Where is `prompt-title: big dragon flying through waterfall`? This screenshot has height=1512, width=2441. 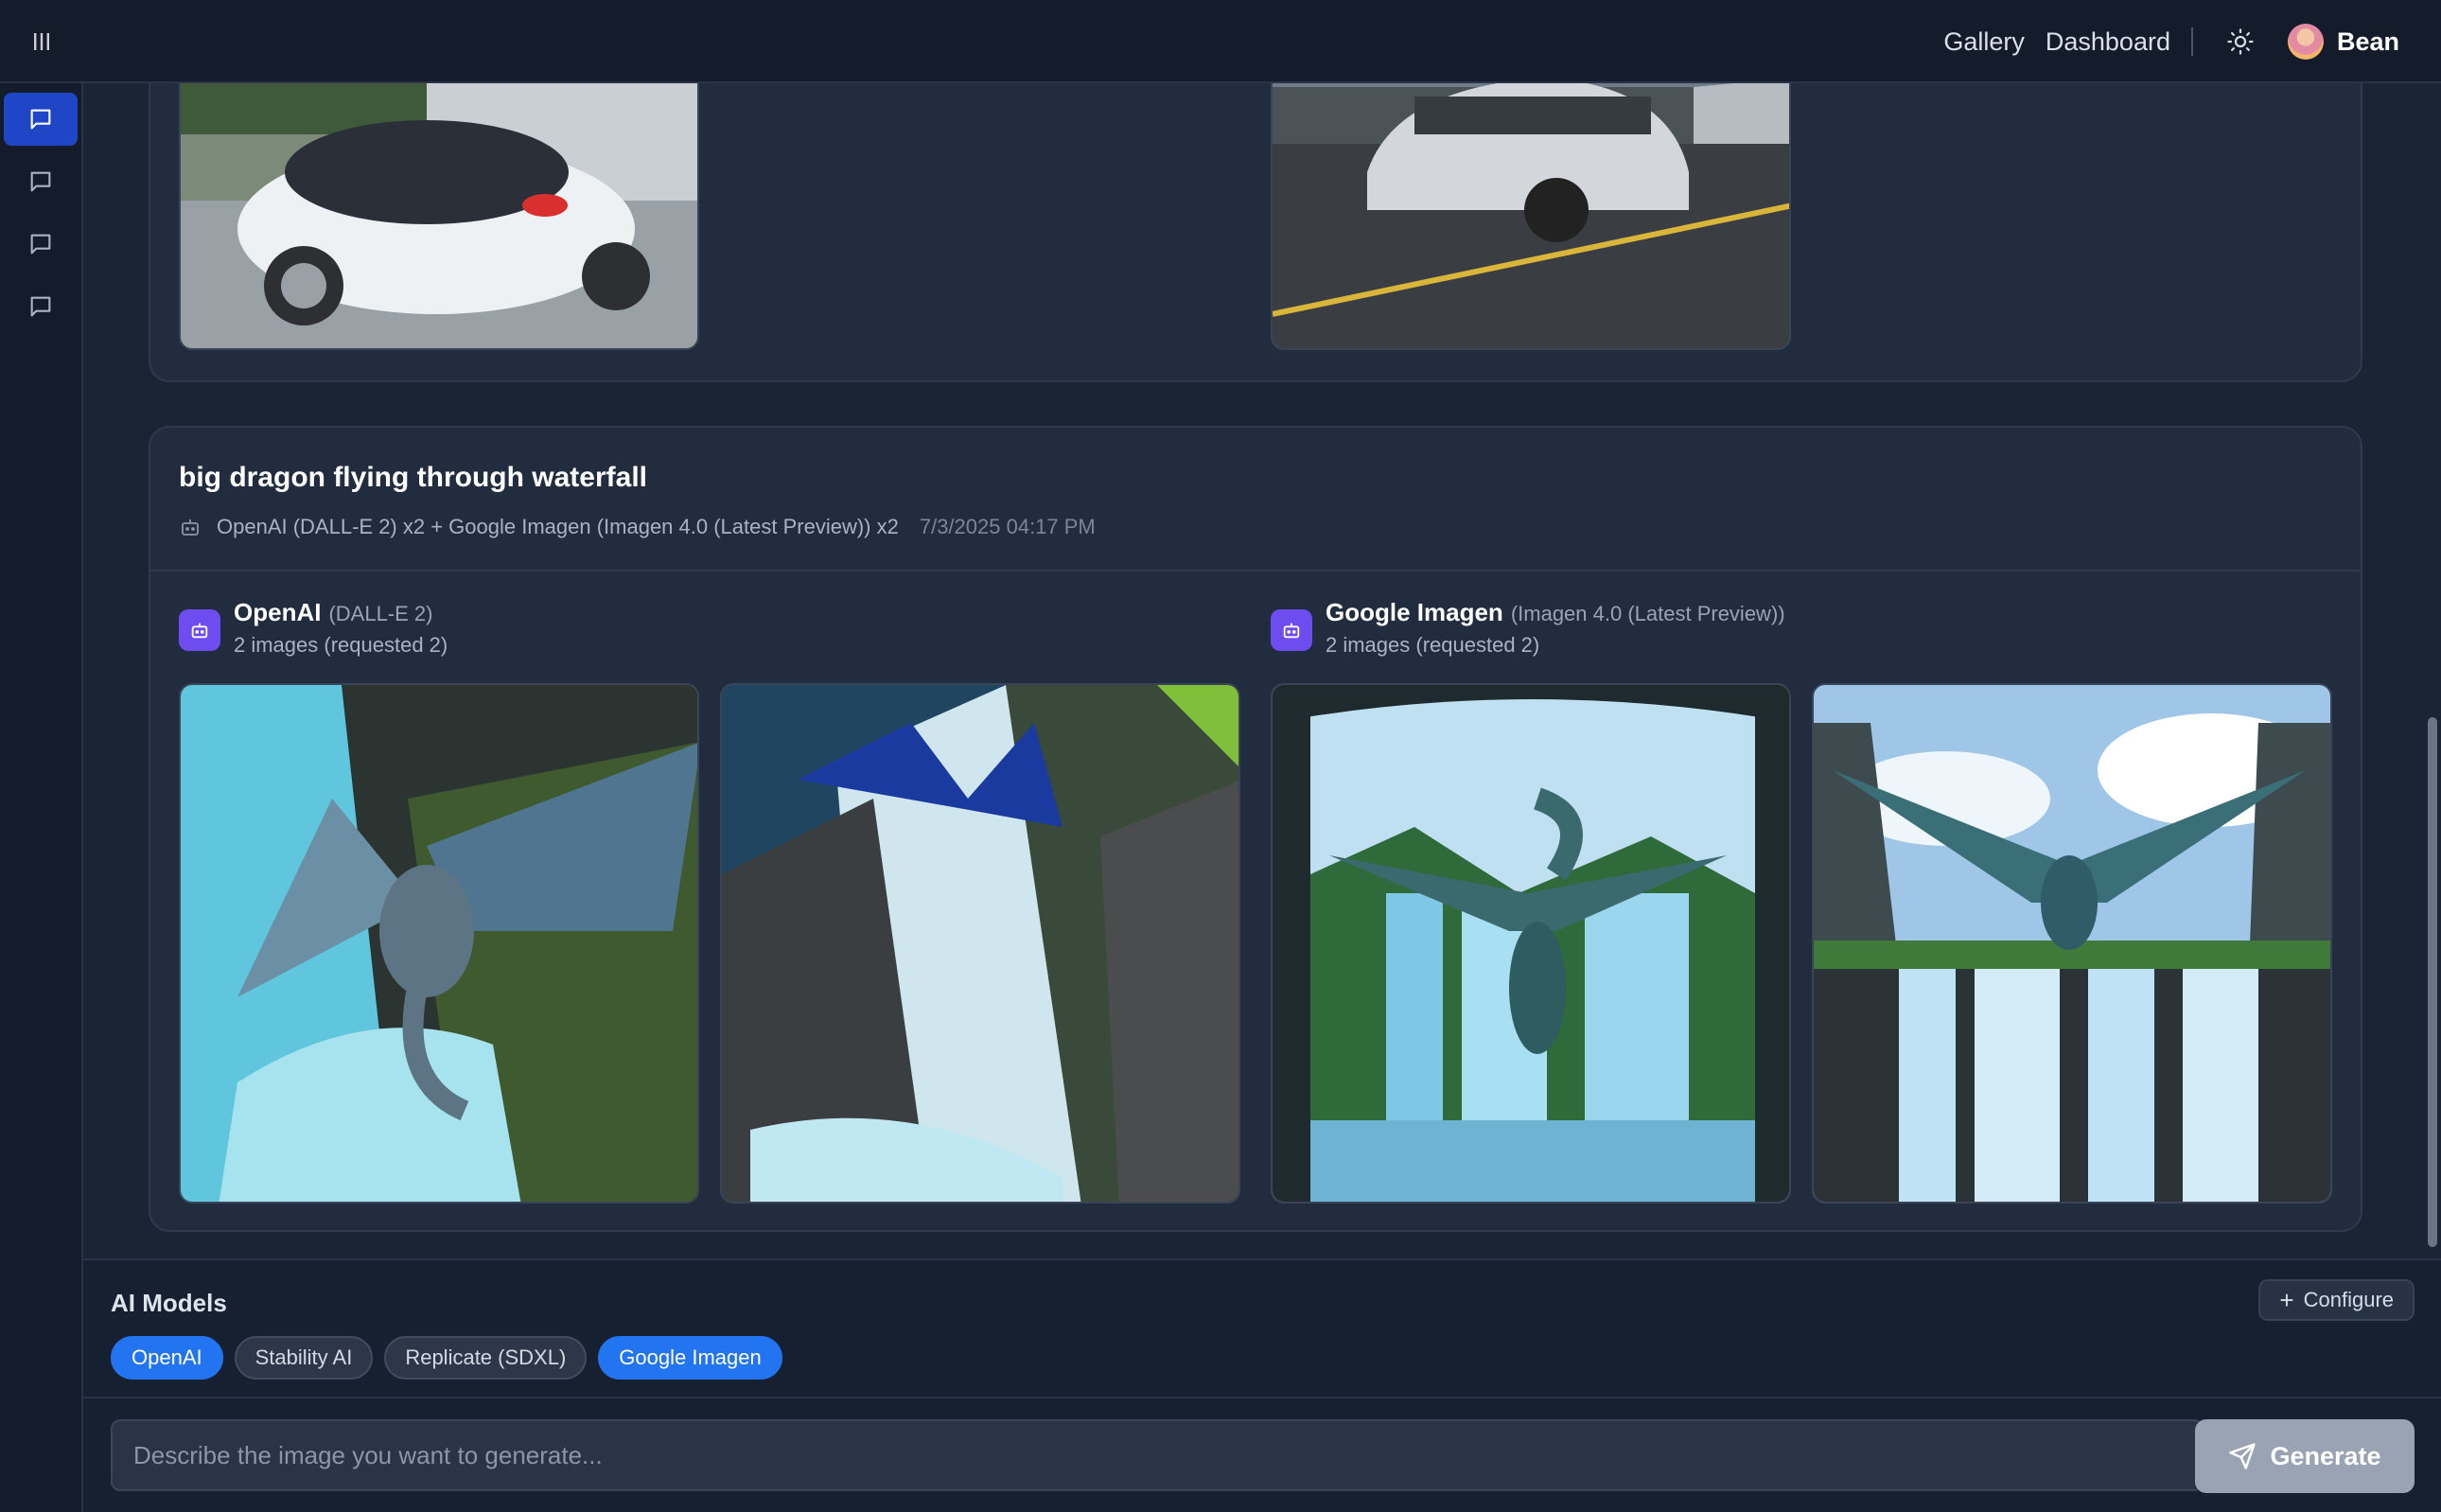 prompt-title: big dragon flying through waterfall is located at coordinates (413, 478).